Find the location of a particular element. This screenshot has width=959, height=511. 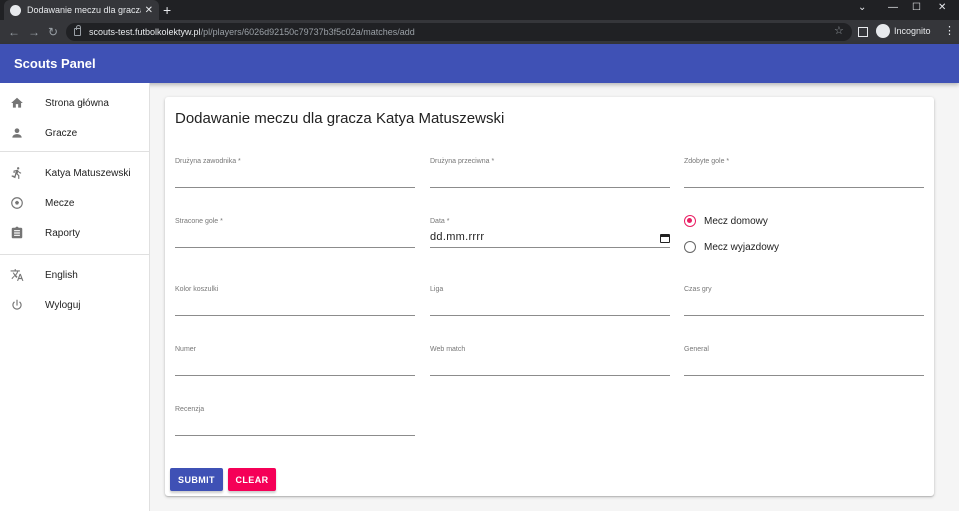

date-field: Data * dd.mm.rrrr is located at coordinates (550, 233).